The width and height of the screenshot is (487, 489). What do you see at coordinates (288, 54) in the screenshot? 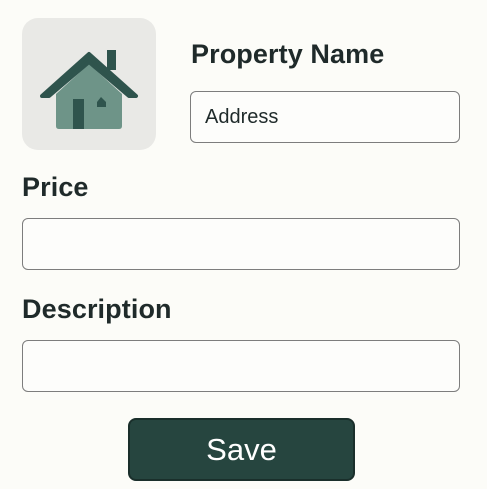
I see `property-name-label: Property Name` at bounding box center [288, 54].